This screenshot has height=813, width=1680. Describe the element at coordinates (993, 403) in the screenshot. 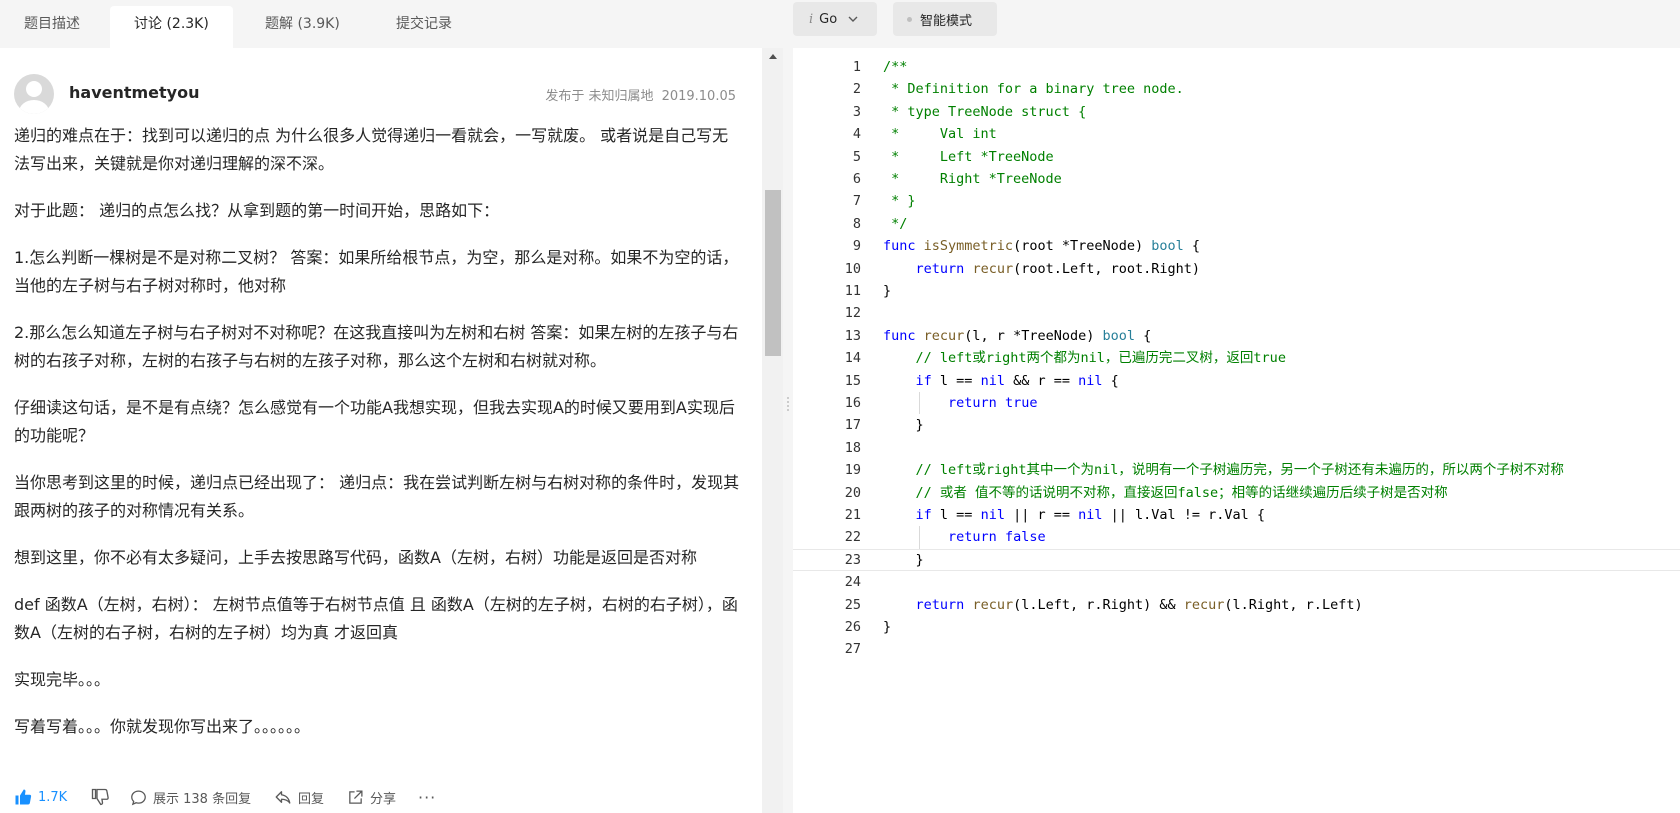

I see `code-text: return true` at that location.